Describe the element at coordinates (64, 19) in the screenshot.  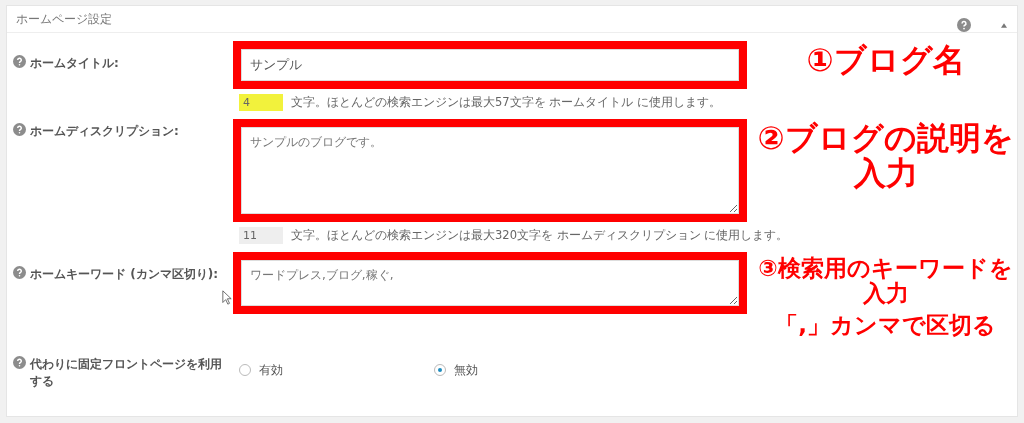
I see `panel-title: ホームページ設定` at that location.